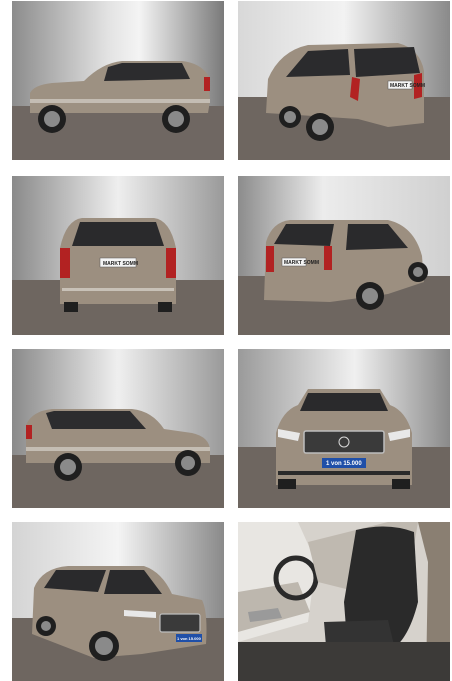 This screenshot has height=681, width=452. I want to click on photo-side-left, so click(118, 80).